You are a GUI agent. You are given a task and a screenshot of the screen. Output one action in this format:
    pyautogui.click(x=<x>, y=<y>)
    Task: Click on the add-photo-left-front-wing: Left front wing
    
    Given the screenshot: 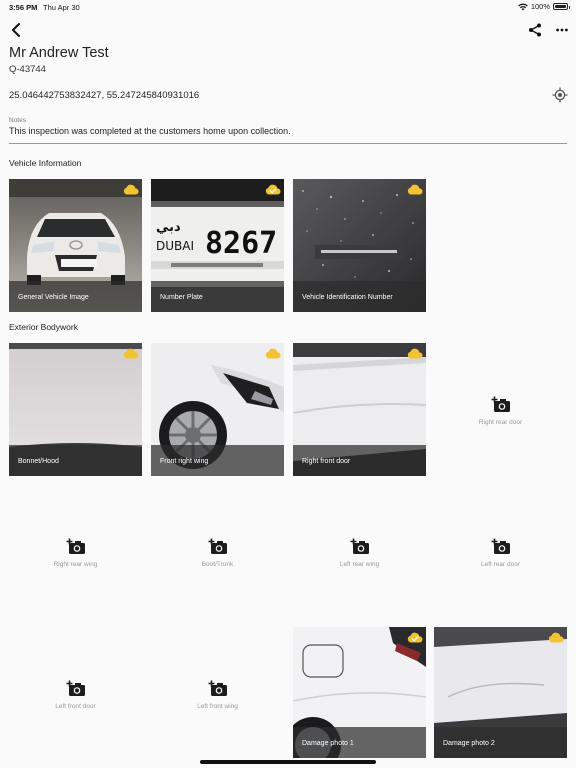 What is the action you would take?
    pyautogui.click(x=217, y=693)
    